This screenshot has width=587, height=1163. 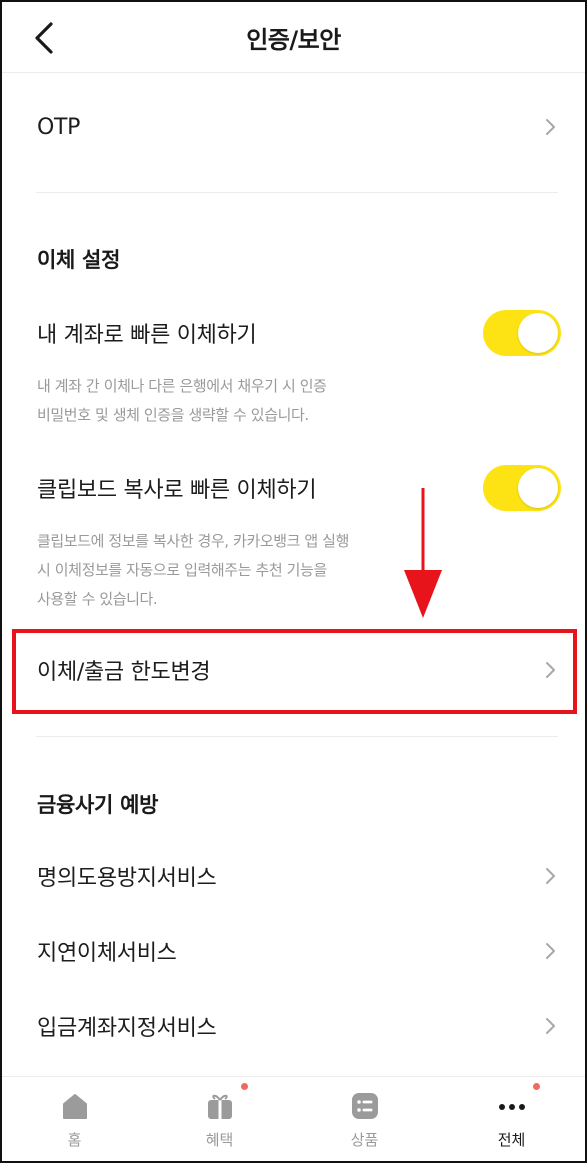 What do you see at coordinates (127, 1028) in the screenshot?
I see `list-item-label: 입금계좌지정서비스` at bounding box center [127, 1028].